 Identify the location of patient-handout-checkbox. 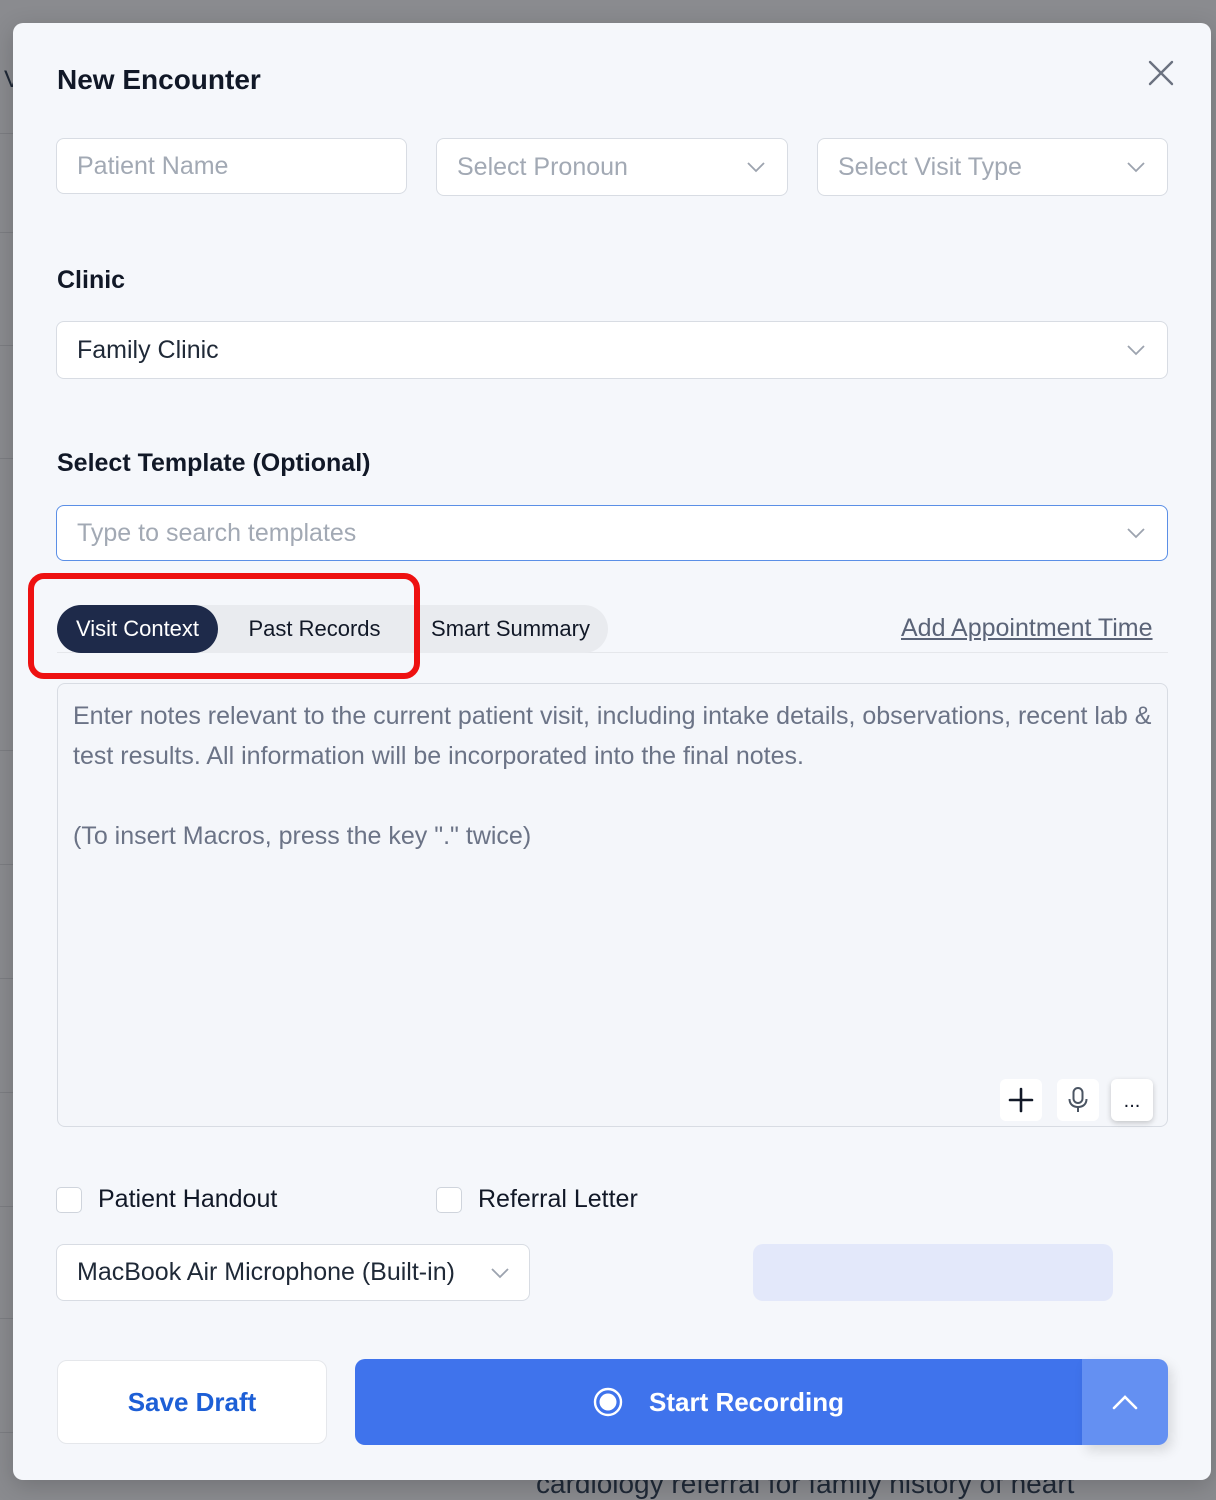
(69, 1199).